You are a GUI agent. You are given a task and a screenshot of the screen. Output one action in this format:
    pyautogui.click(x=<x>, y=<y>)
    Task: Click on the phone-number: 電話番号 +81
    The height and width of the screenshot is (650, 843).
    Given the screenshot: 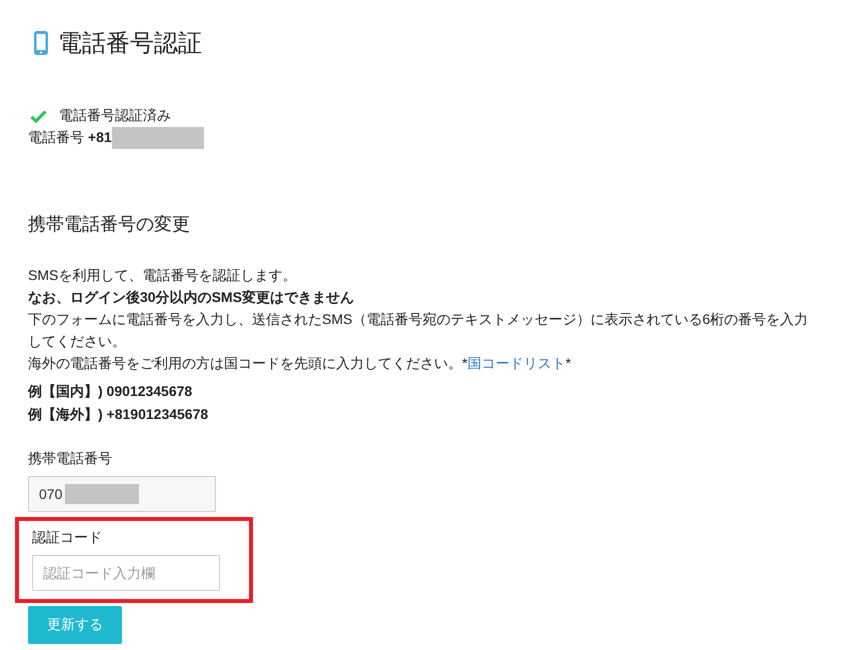 What is the action you would take?
    pyautogui.click(x=70, y=138)
    